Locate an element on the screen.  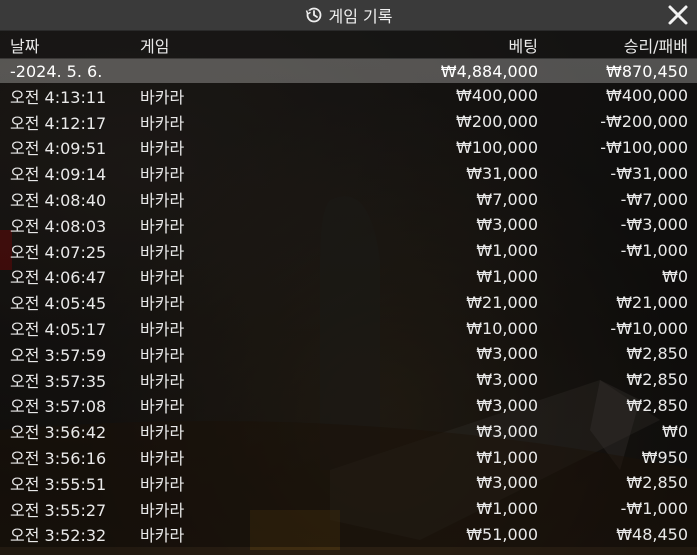
column-header-date: 날짜 is located at coordinates (70, 45).